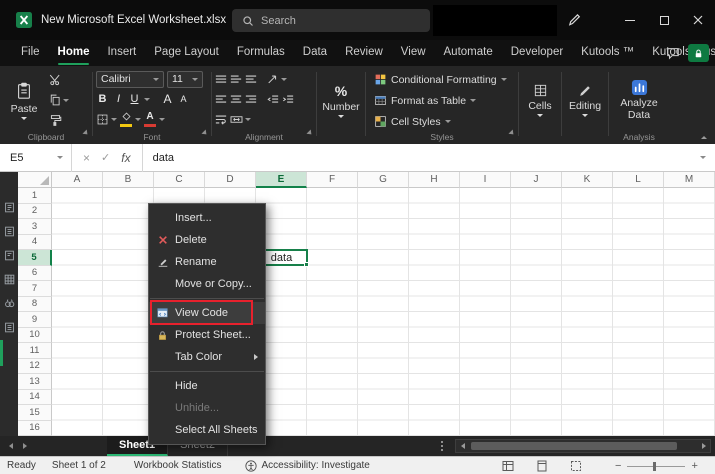  I want to click on number-format-button: % Number, so click(341, 100).